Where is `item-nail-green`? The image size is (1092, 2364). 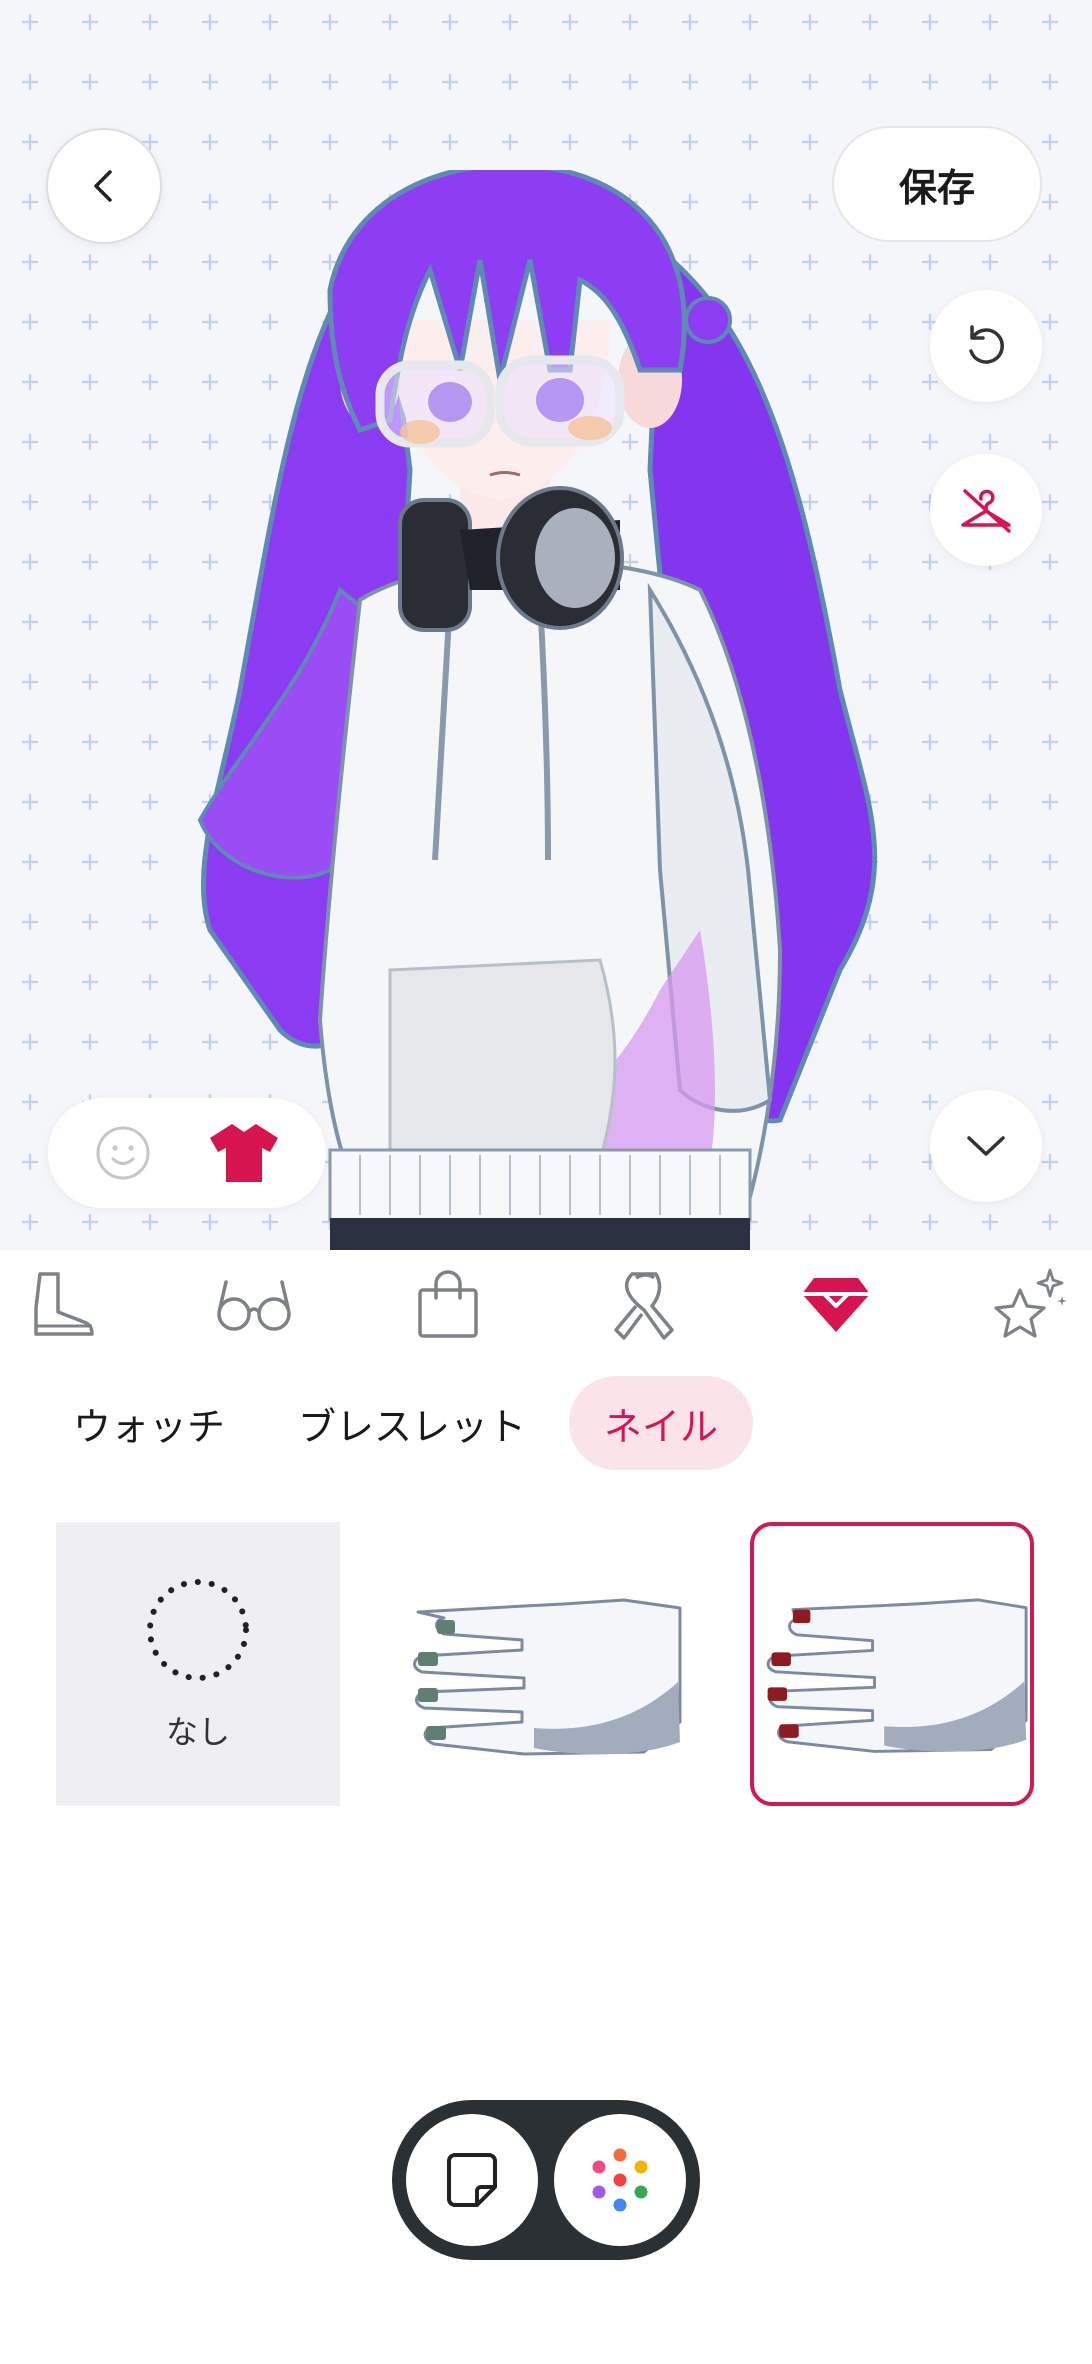
item-nail-green is located at coordinates (546, 1664).